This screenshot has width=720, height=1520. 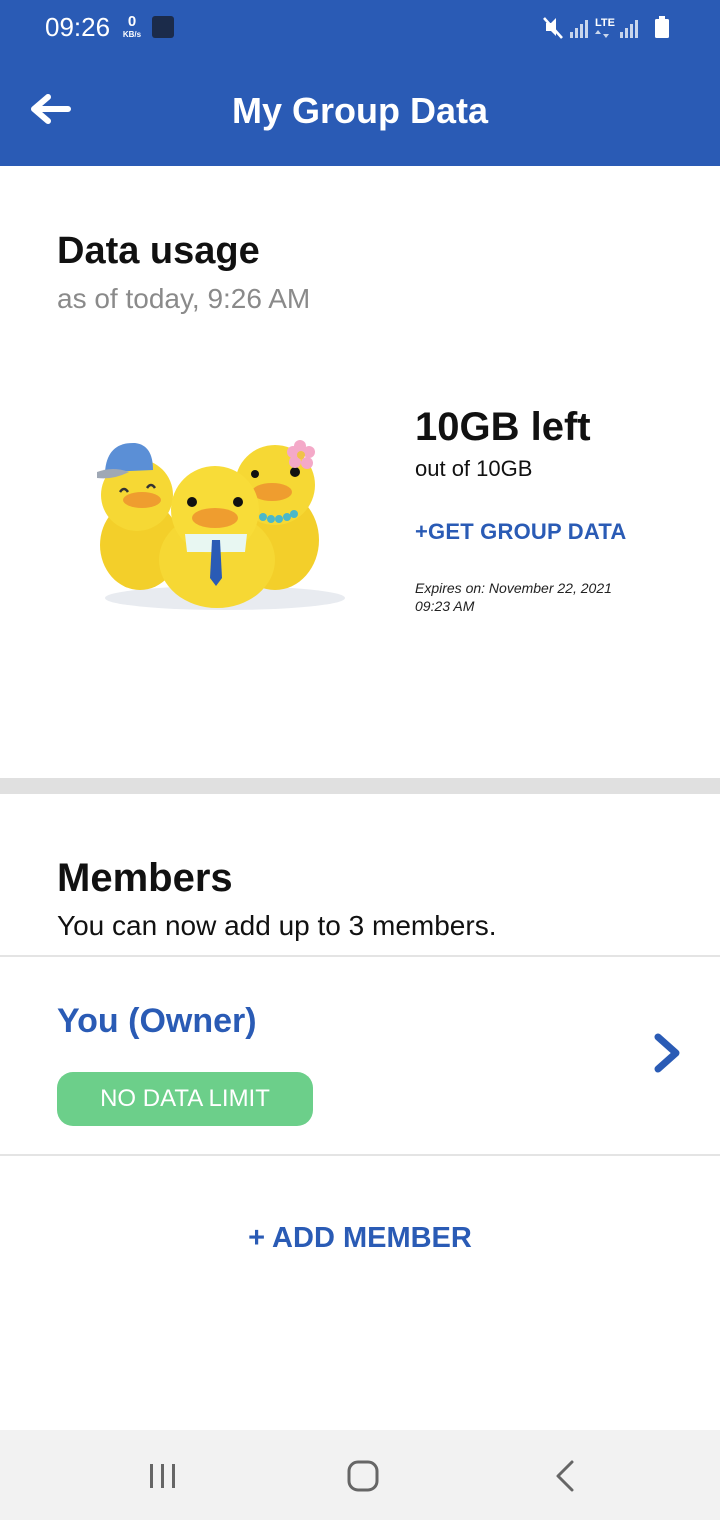 What do you see at coordinates (605, 23) in the screenshot?
I see `network-type-label: LTE` at bounding box center [605, 23].